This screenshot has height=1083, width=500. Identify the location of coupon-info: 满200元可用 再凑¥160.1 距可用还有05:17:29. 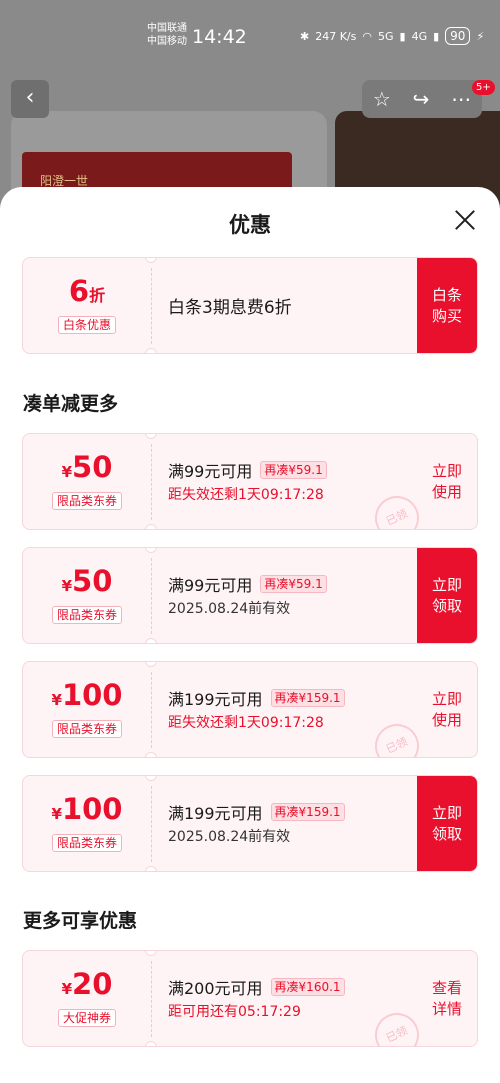
(256, 998).